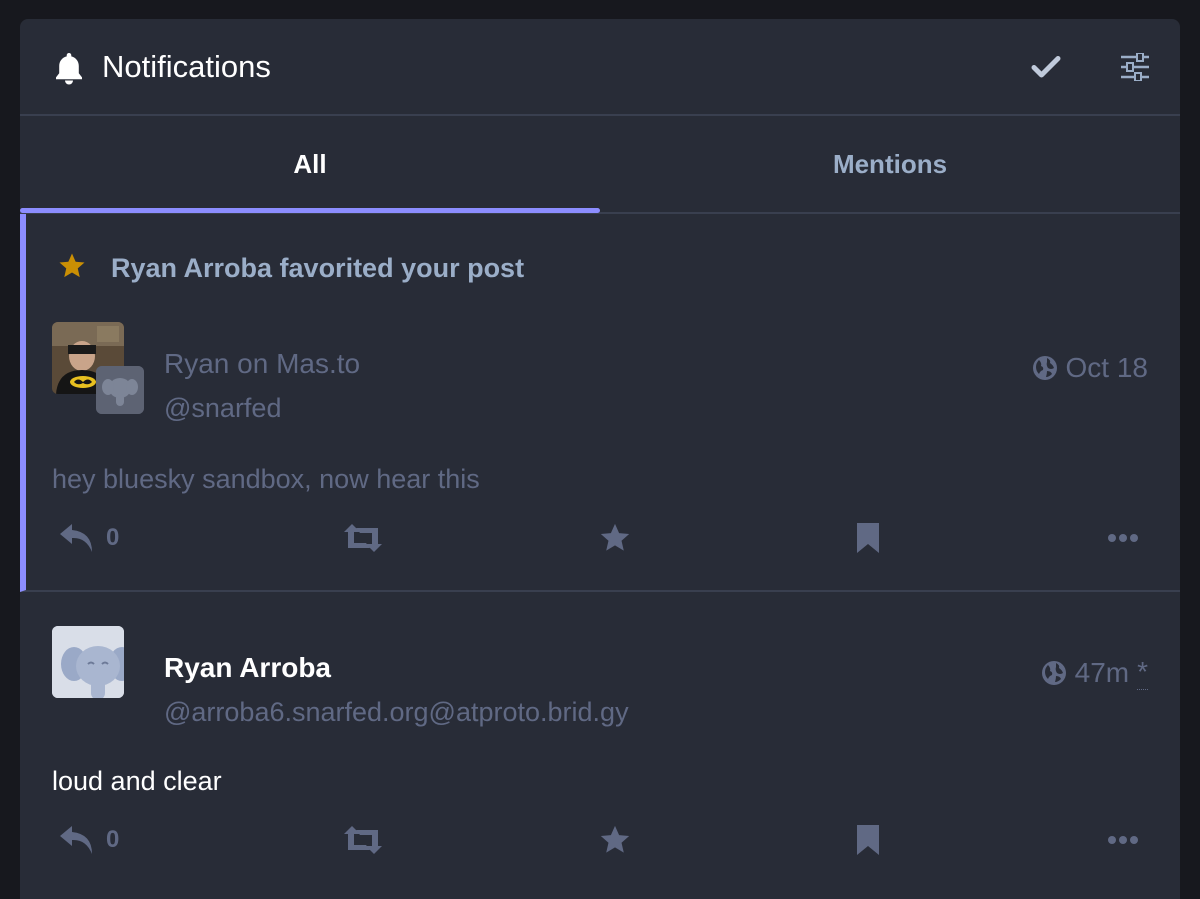 The height and width of the screenshot is (899, 1200). I want to click on tab-mentions: Mentions, so click(890, 164).